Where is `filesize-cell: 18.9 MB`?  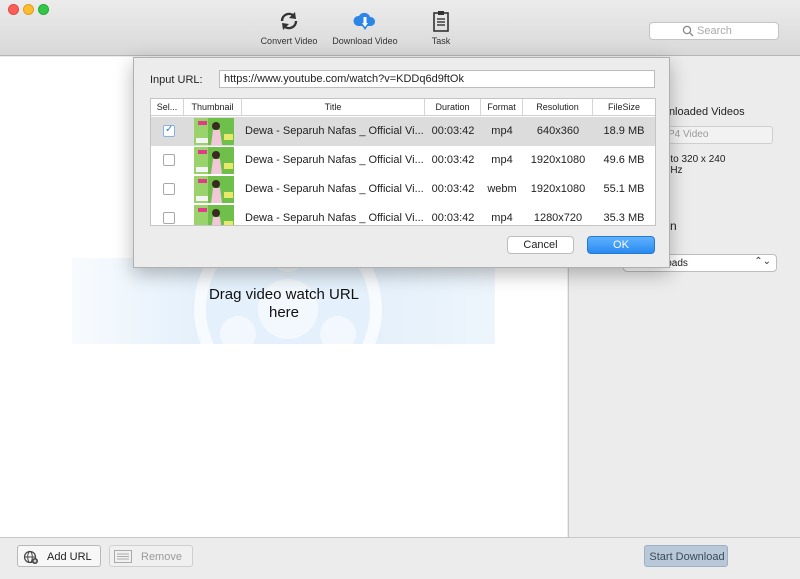 filesize-cell: 18.9 MB is located at coordinates (624, 131).